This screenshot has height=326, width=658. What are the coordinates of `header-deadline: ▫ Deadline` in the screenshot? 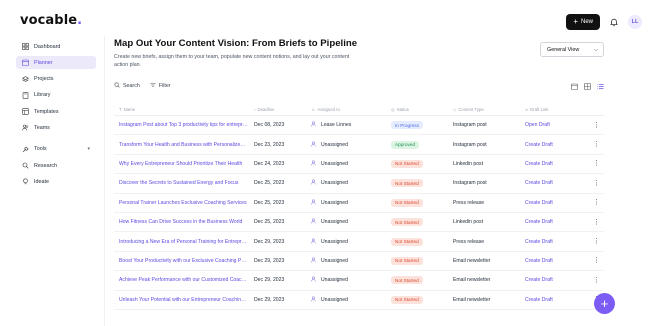 It's located at (282, 109).